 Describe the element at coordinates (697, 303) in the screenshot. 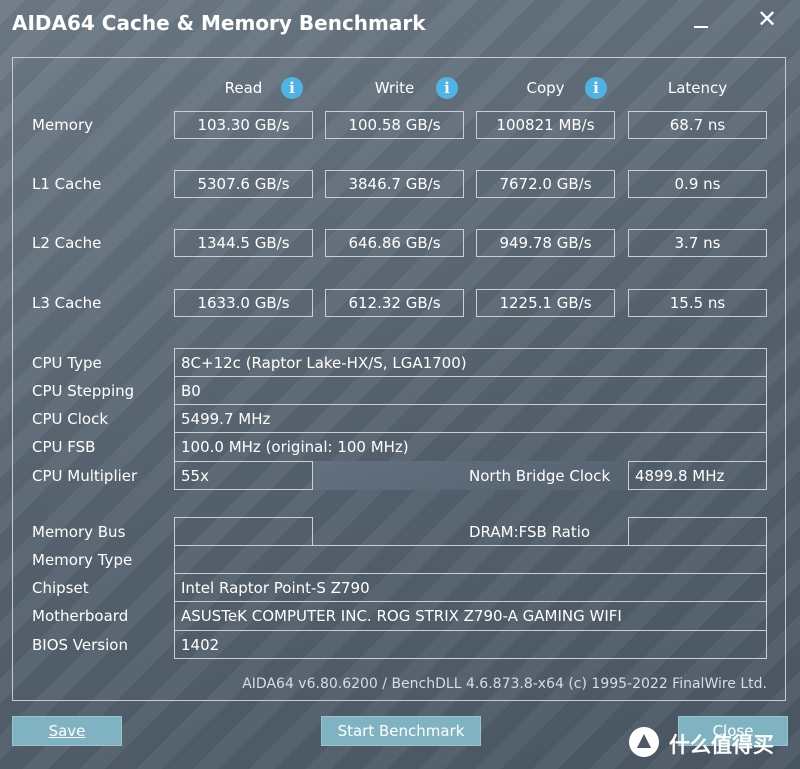

I see `l3-latency-value: 15.5 ns` at that location.